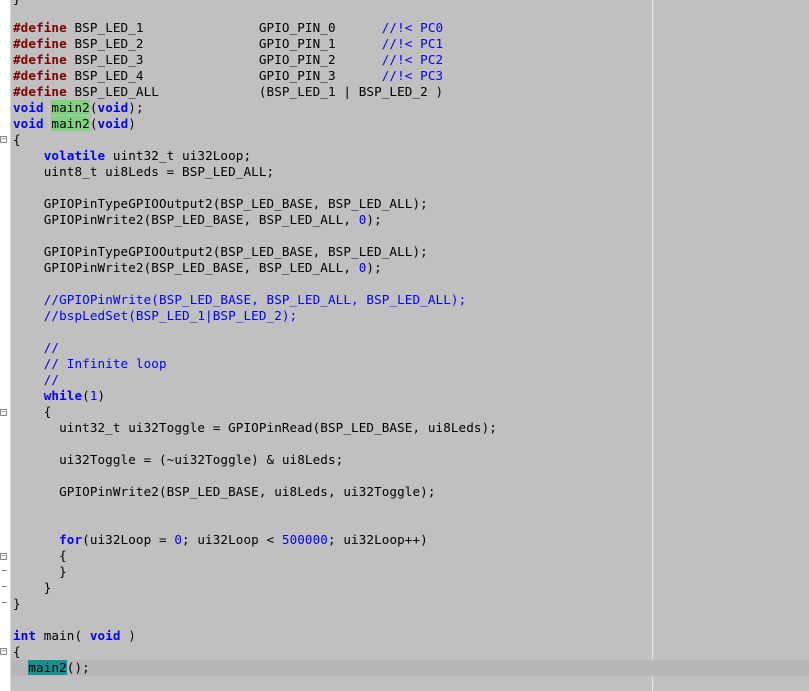 The height and width of the screenshot is (691, 809). I want to click on code-line: //bspLedSet(BSP_LED_1|BSP_LED_2);, so click(155, 316).